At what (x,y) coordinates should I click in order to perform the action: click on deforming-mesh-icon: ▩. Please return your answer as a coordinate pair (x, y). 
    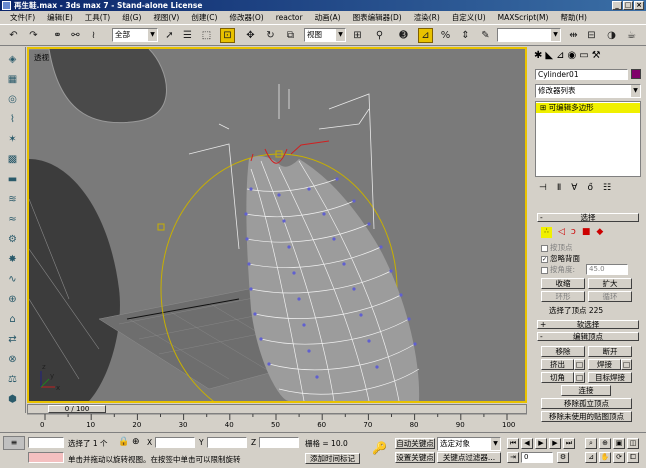
    Looking at the image, I should click on (12, 159).